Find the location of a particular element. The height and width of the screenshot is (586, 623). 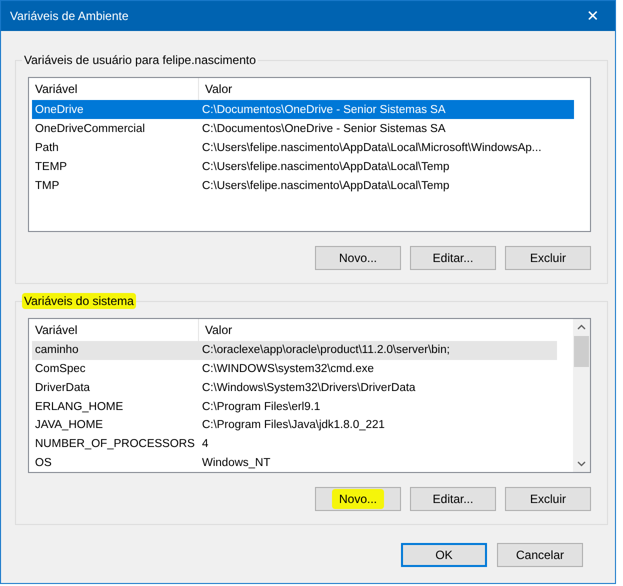

variable-row: OneDriveCommercial C:\Documentos\OneDrive - Senior Sistemas SA is located at coordinates (303, 128).